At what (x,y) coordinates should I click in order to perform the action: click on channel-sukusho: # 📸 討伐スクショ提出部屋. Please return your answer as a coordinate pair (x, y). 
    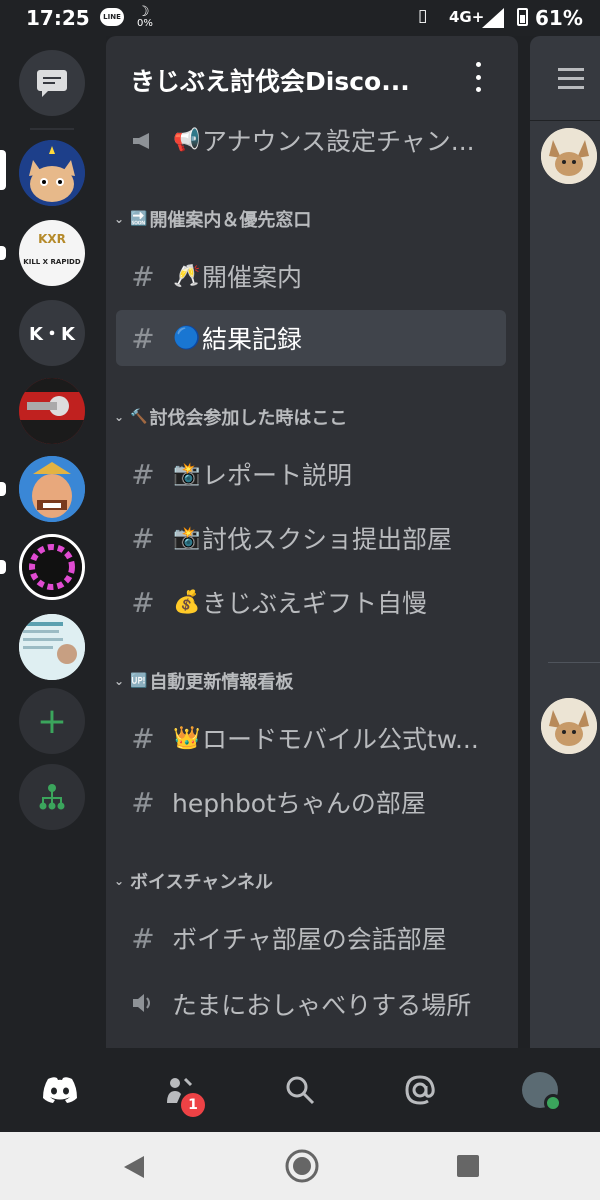
    Looking at the image, I should click on (311, 538).